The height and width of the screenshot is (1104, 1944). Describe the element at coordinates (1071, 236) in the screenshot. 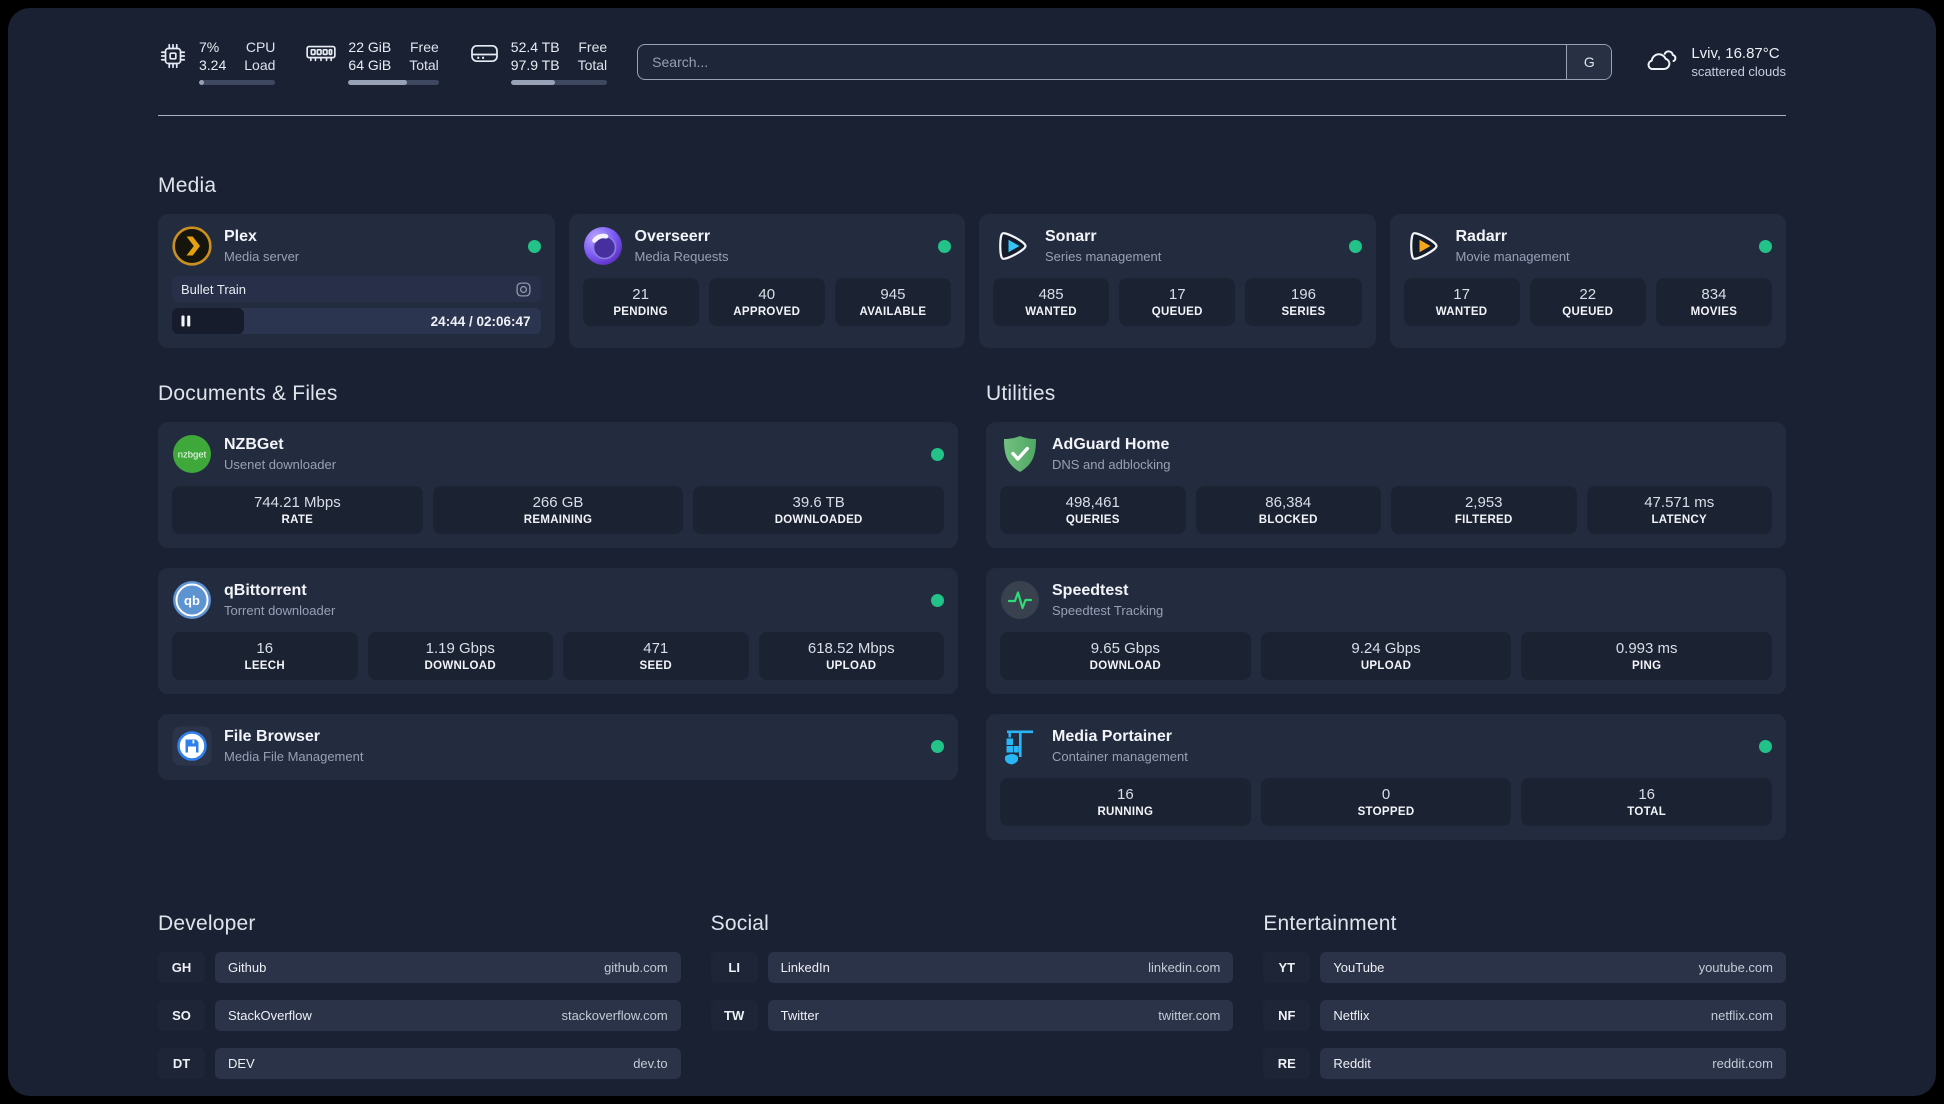

I see `app-name: Sonarr` at that location.